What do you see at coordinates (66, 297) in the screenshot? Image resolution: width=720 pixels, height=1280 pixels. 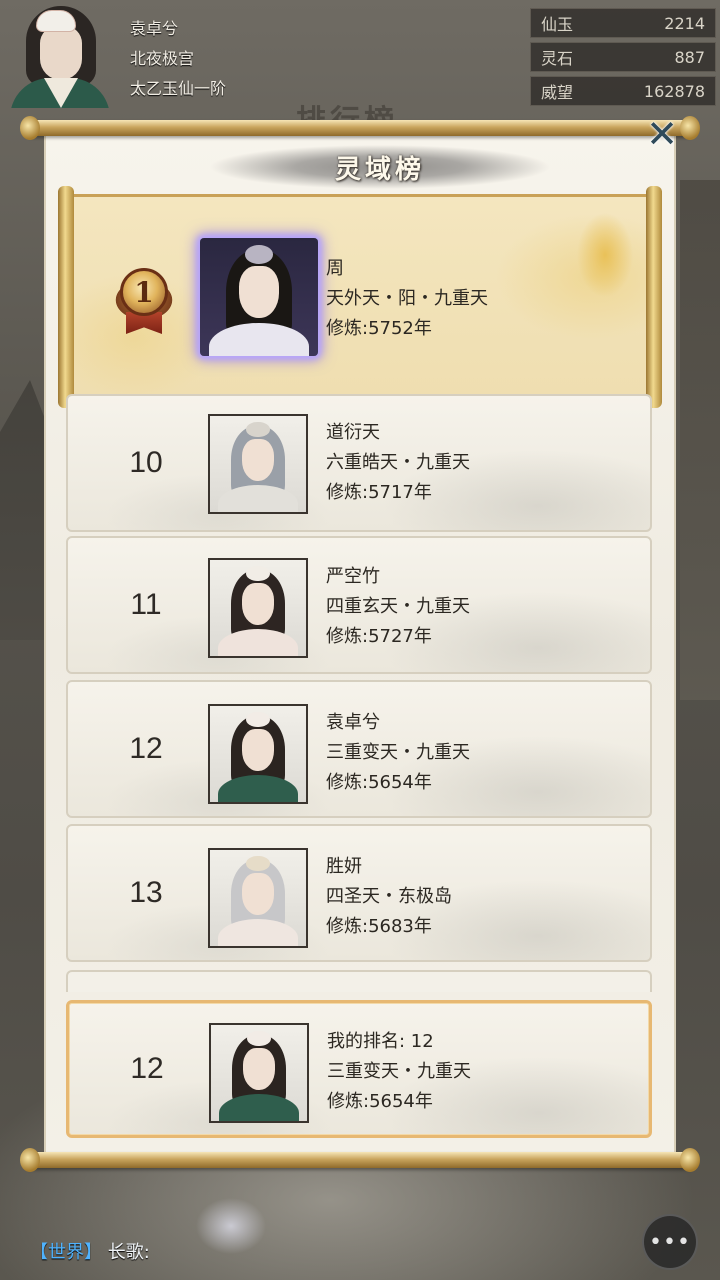 I see `scroll-roll-left` at bounding box center [66, 297].